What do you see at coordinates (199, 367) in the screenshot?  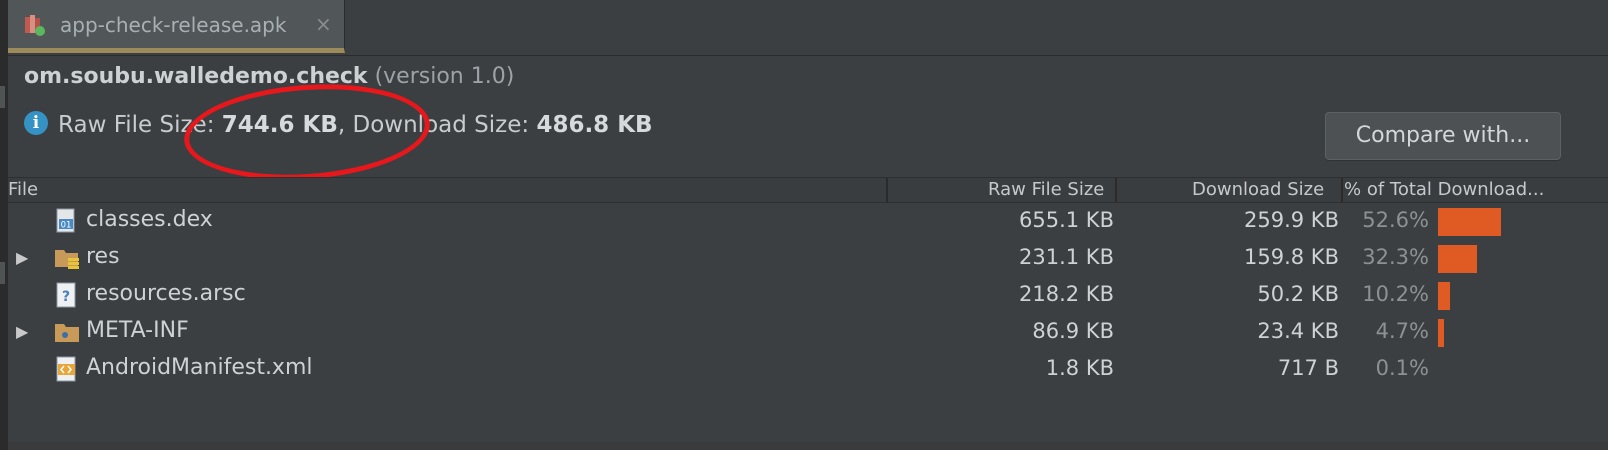 I see `file-name: AndroidManifest.xml` at bounding box center [199, 367].